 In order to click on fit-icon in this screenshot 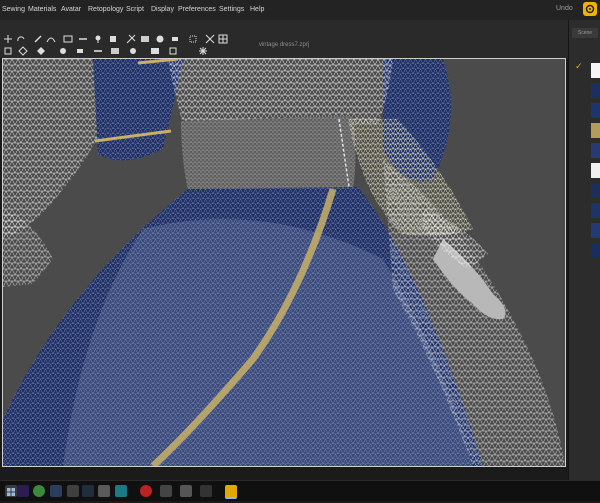, I will do `click(133, 51)`.